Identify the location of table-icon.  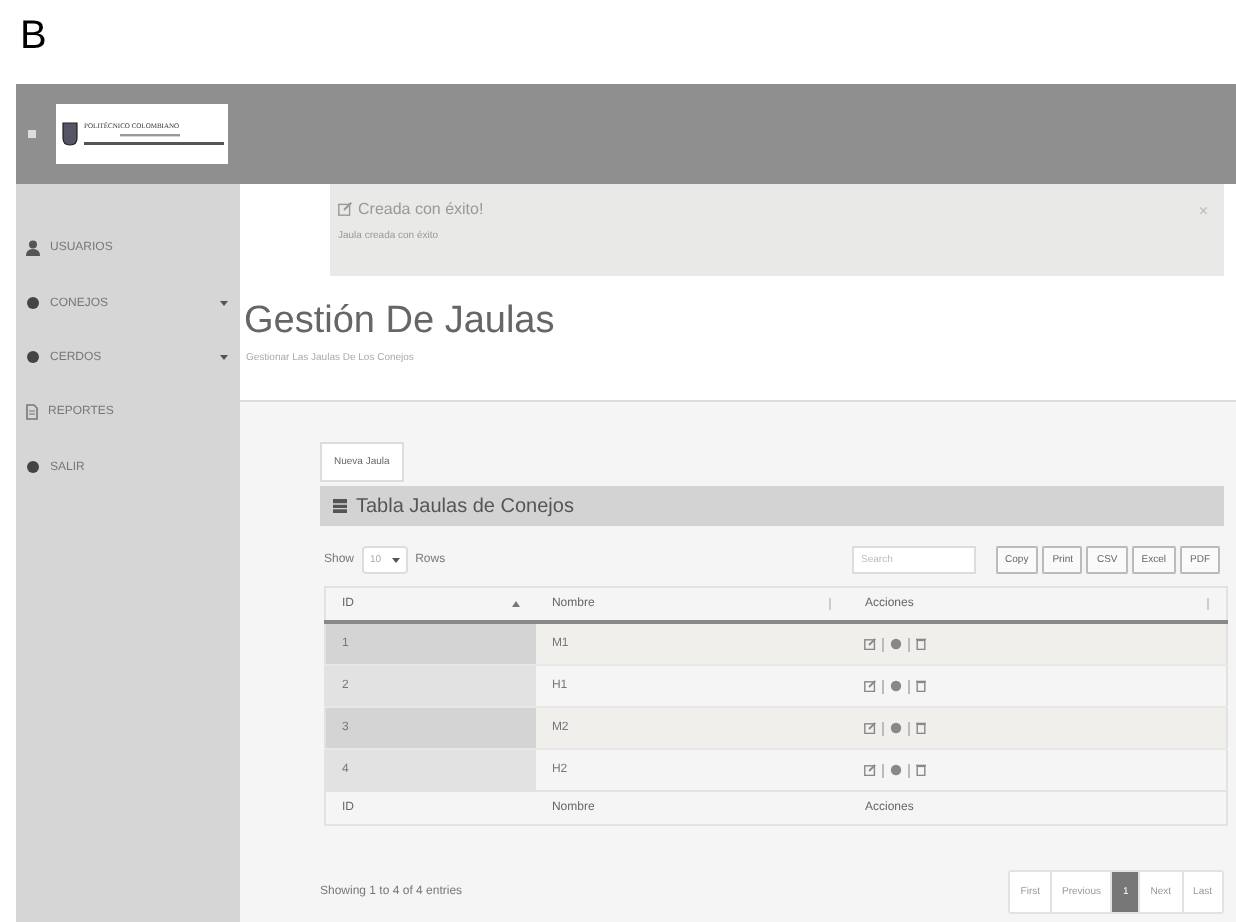
(340, 506).